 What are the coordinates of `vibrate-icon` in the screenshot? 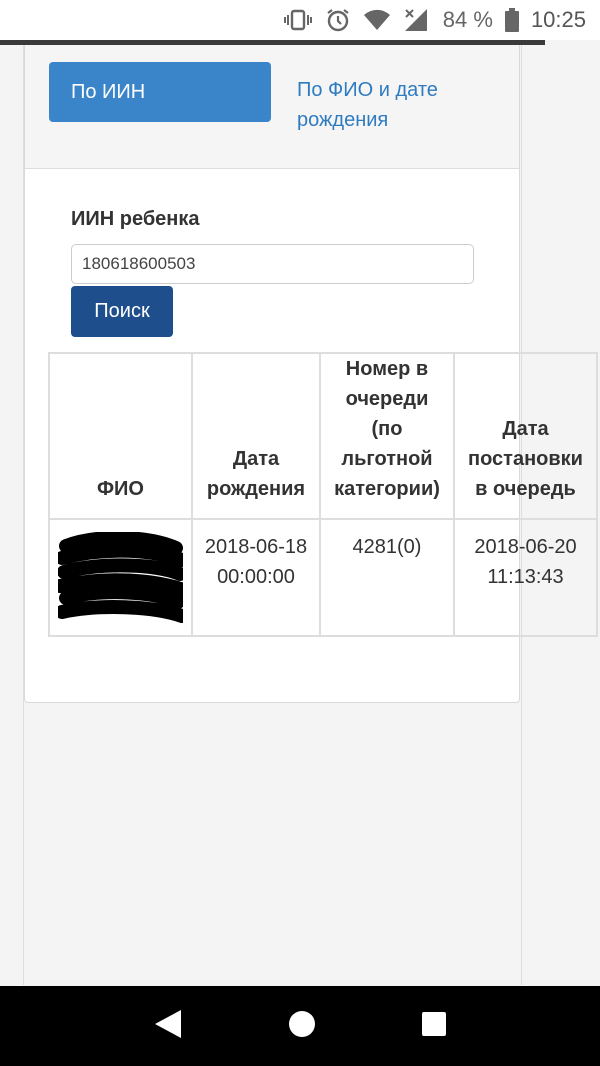 It's located at (298, 20).